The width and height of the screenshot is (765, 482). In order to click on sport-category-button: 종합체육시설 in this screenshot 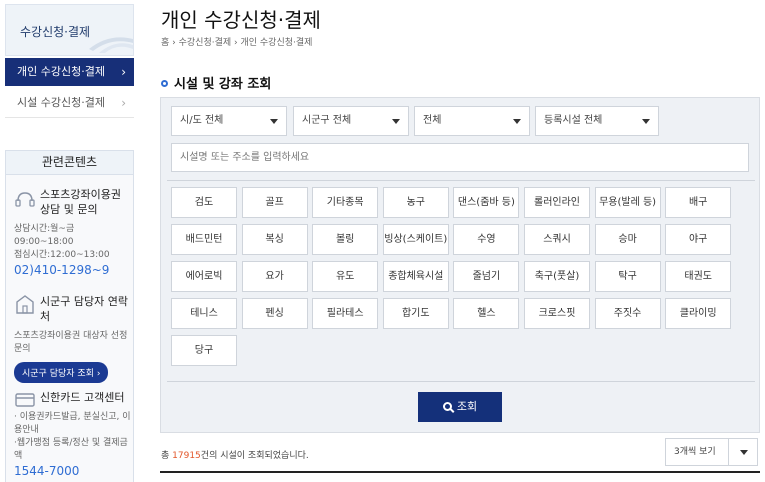, I will do `click(415, 276)`.